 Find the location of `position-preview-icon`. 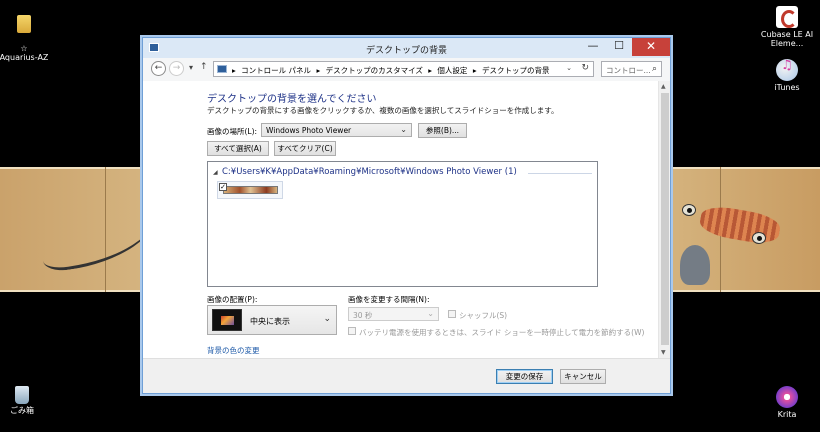

position-preview-icon is located at coordinates (227, 320).